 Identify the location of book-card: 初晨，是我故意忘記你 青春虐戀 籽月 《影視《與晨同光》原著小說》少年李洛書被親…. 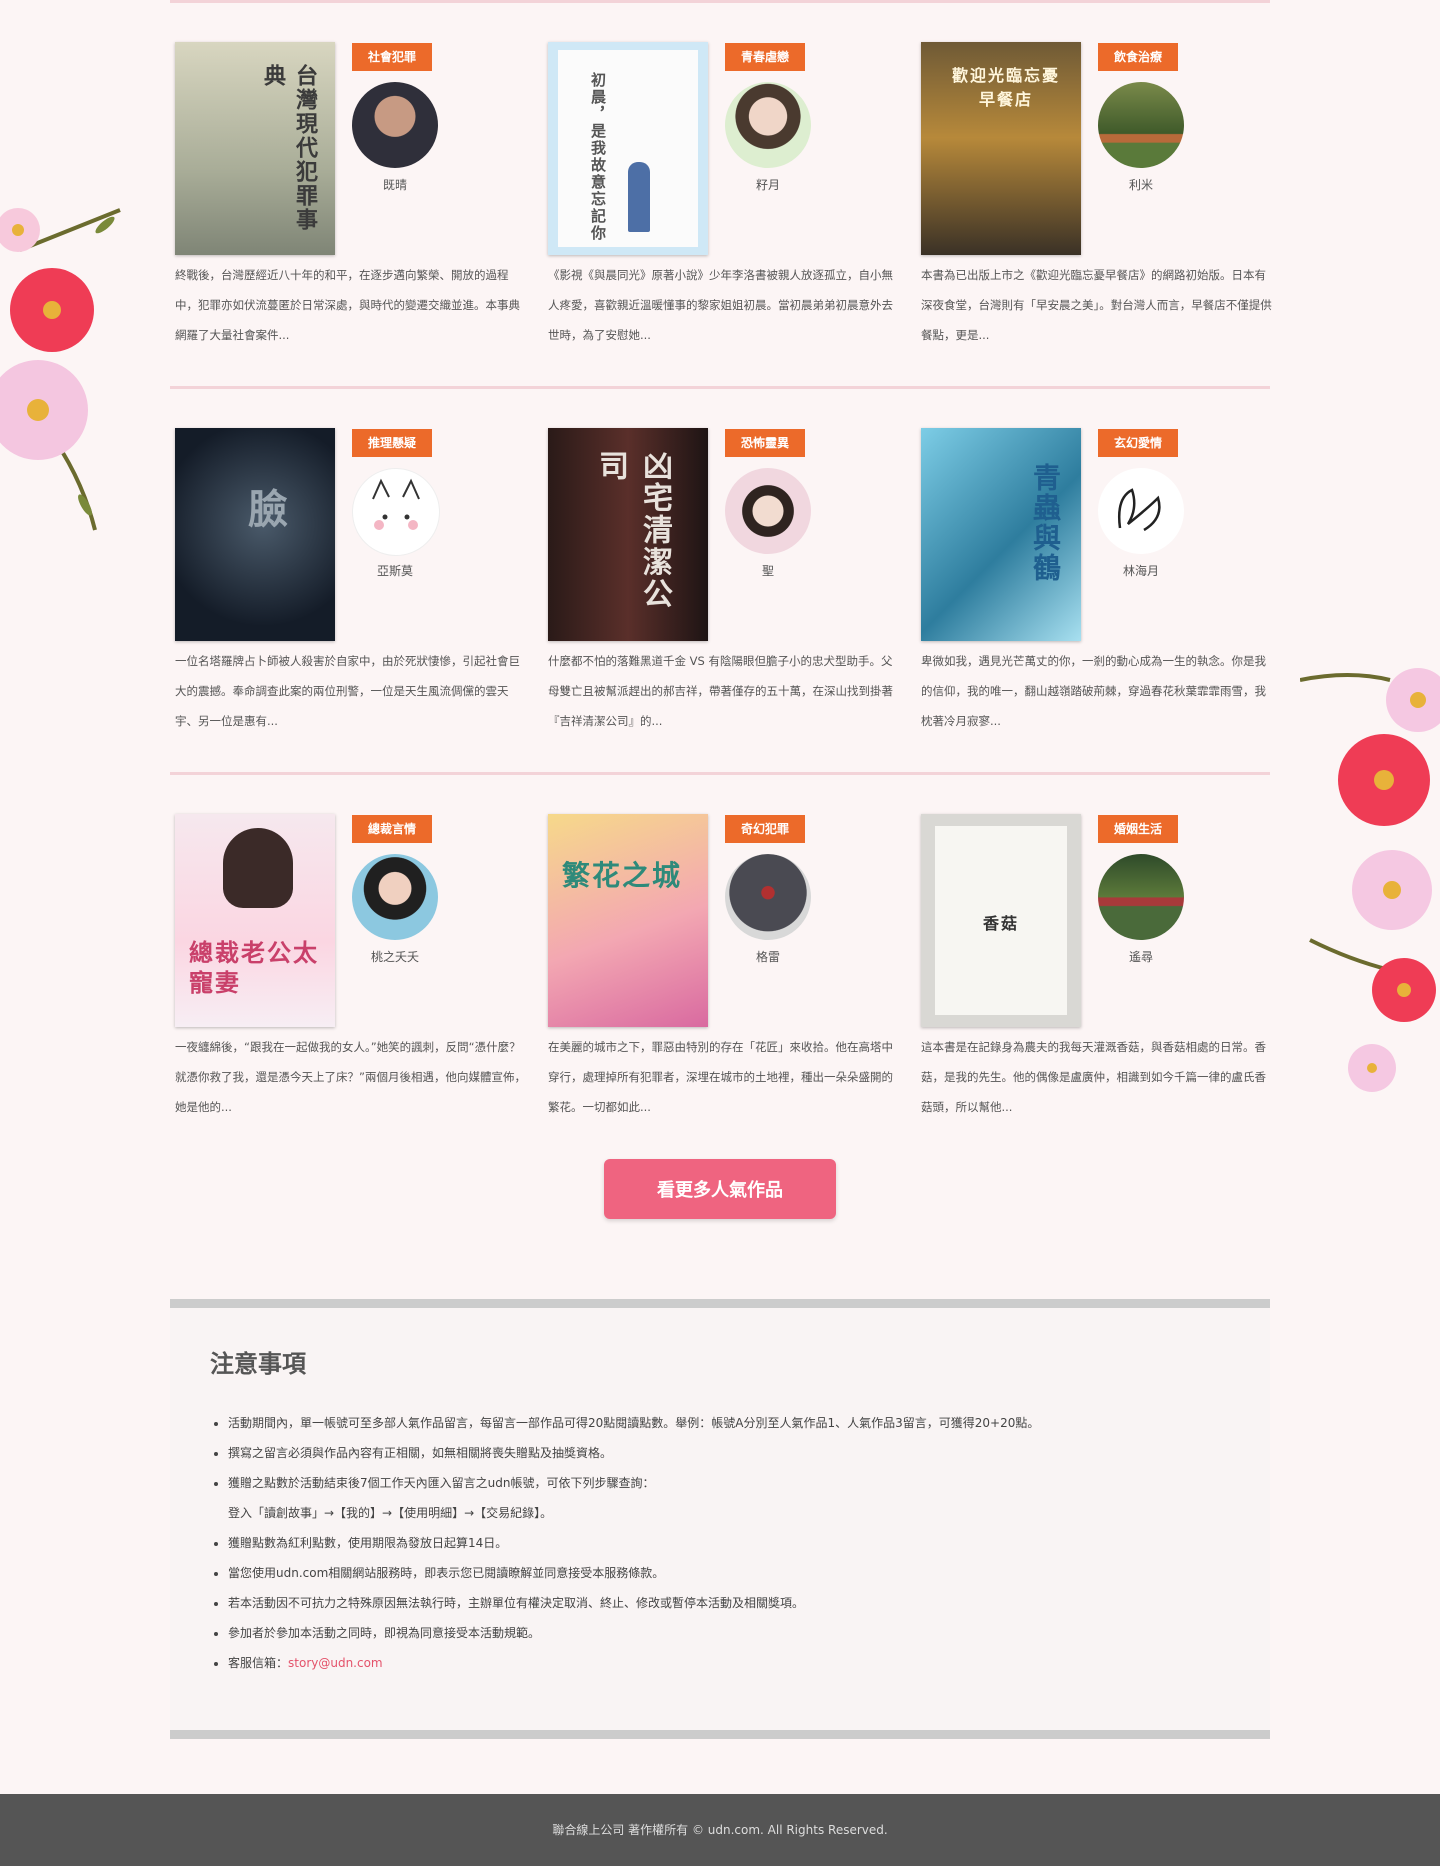
(723, 192).